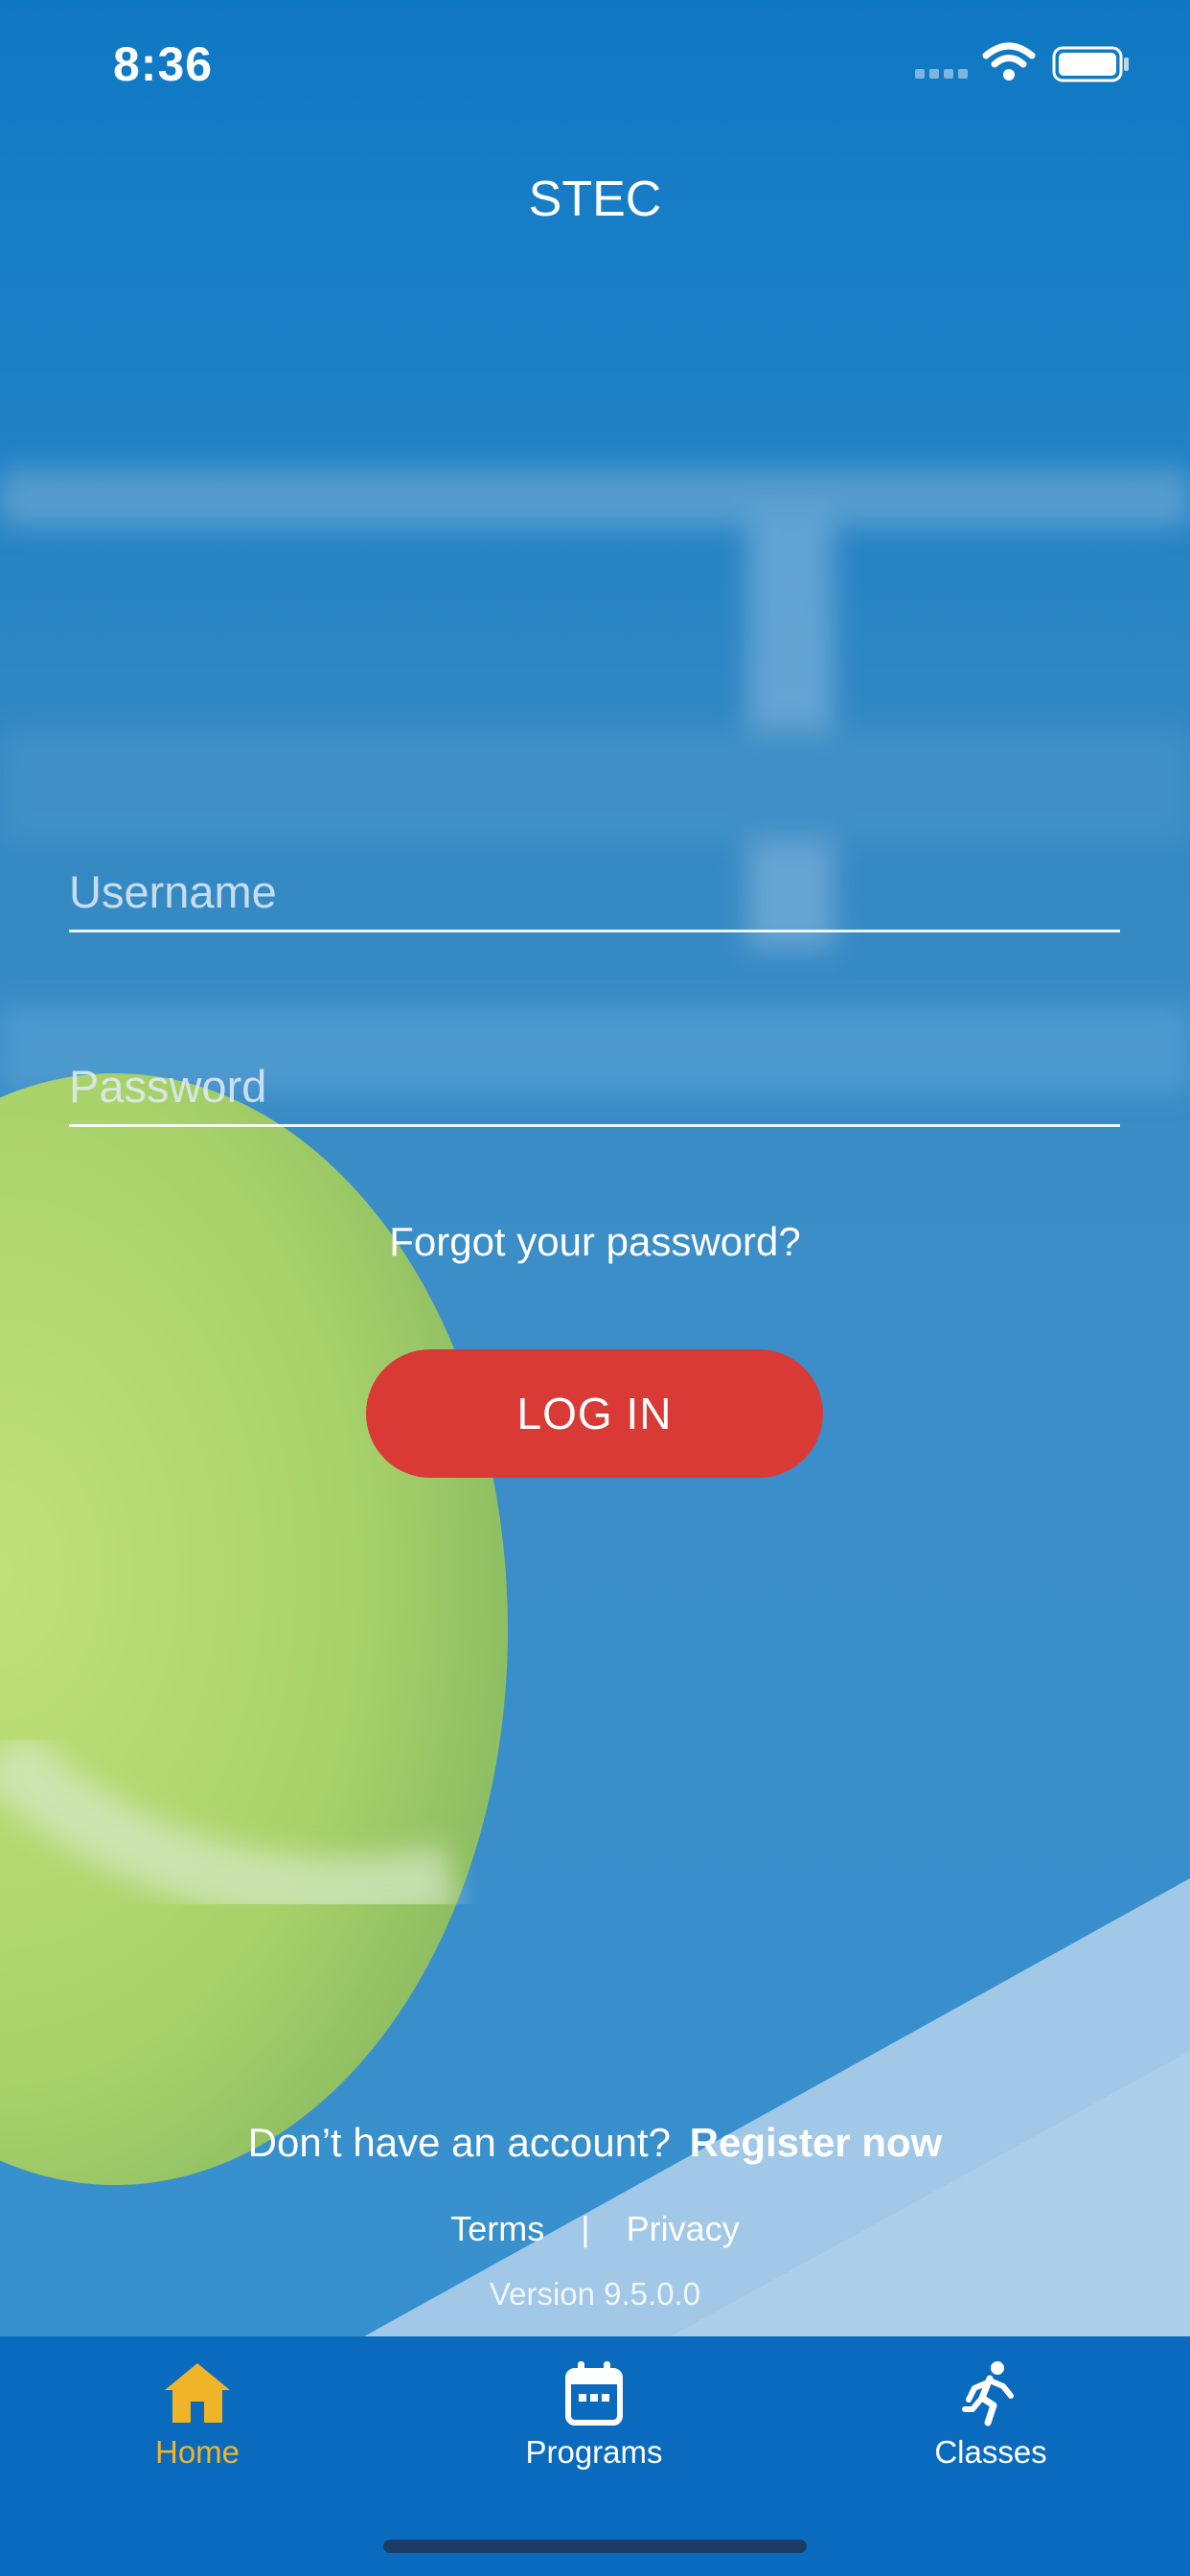 The height and width of the screenshot is (2576, 1190). I want to click on register-prompt-row: Don’t have an account? Register now, so click(595, 2143).